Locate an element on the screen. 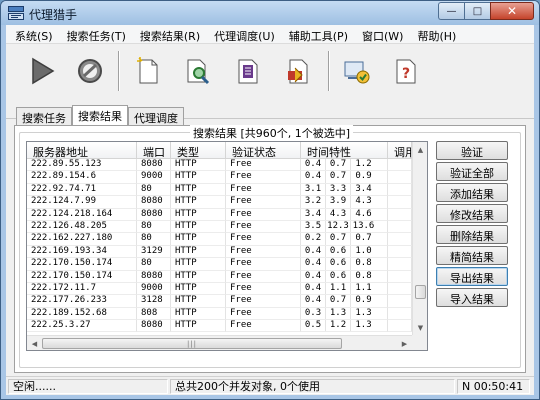 This screenshot has width=540, height=400. search-document-icon is located at coordinates (198, 72).